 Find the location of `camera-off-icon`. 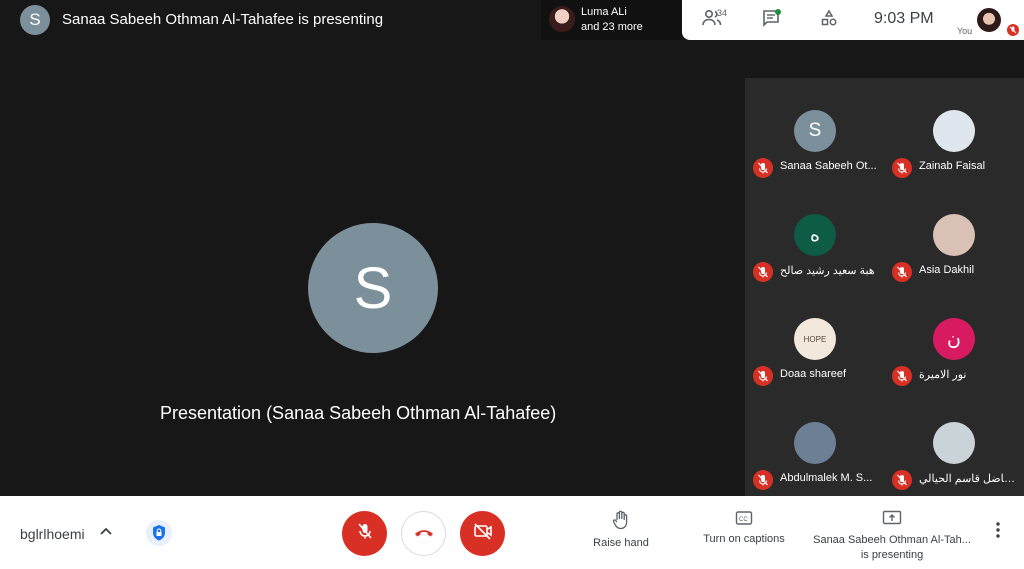

camera-off-icon is located at coordinates (483, 533).